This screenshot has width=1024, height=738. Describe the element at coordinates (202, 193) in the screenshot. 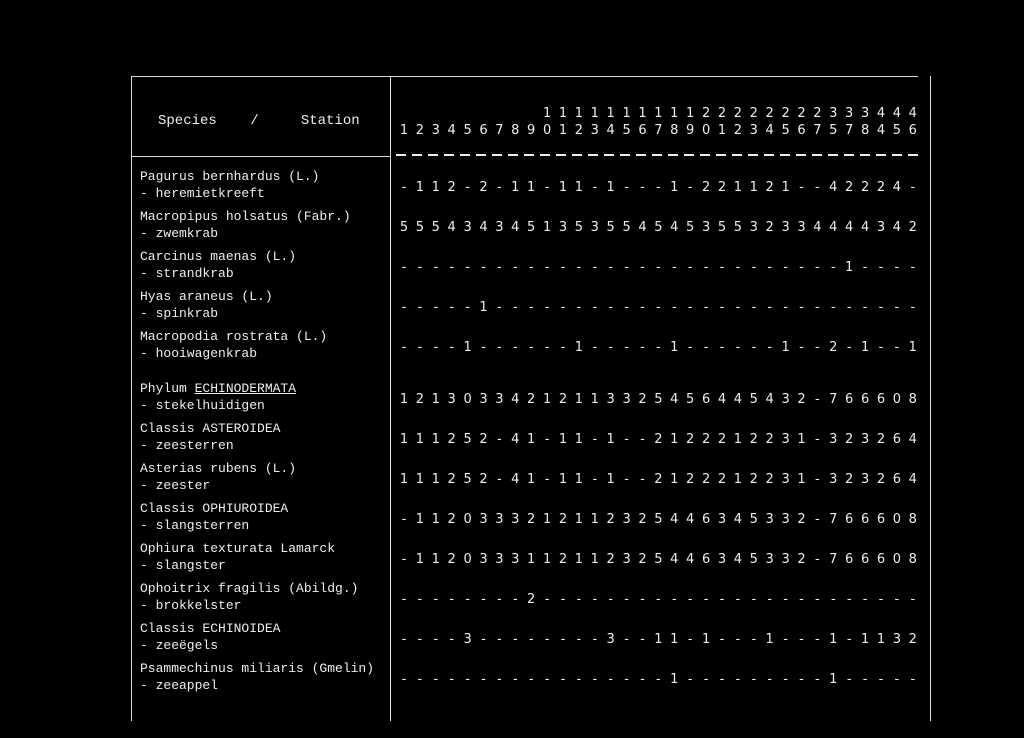

I see `common-name: - heremietkreeft` at that location.